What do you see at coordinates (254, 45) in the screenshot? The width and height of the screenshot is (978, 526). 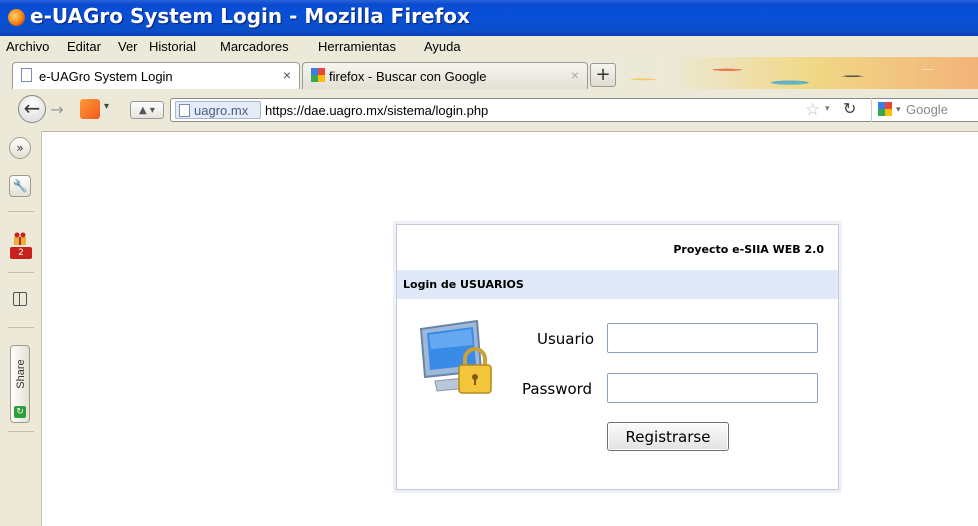 I see `menu-marcadores: Marcadores` at bounding box center [254, 45].